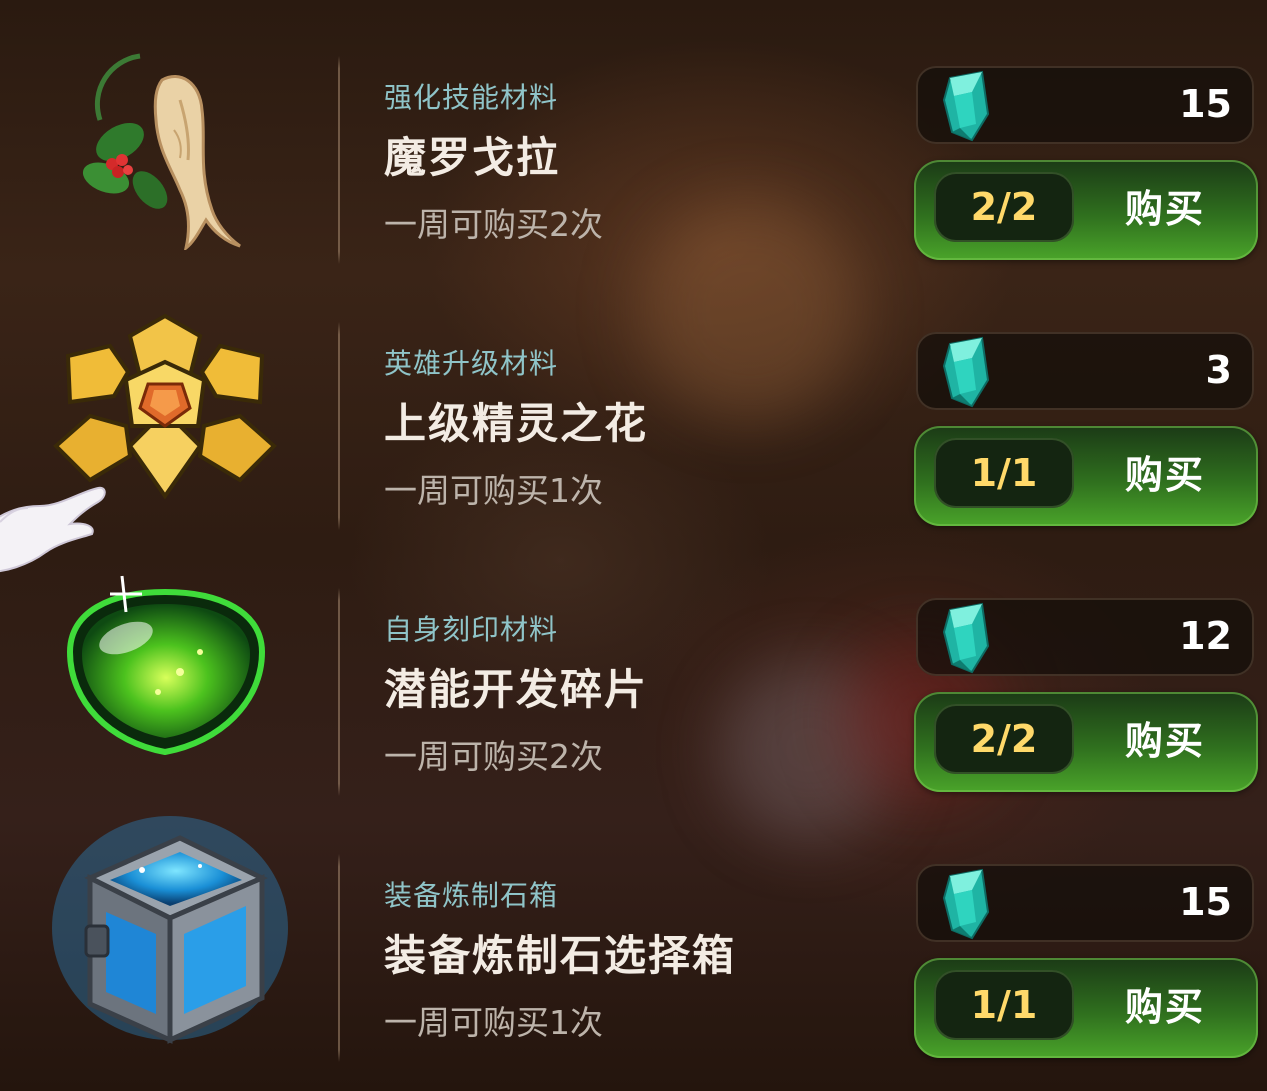  Describe the element at coordinates (165, 662) in the screenshot. I see `green-orb-fragment-icon` at that location.